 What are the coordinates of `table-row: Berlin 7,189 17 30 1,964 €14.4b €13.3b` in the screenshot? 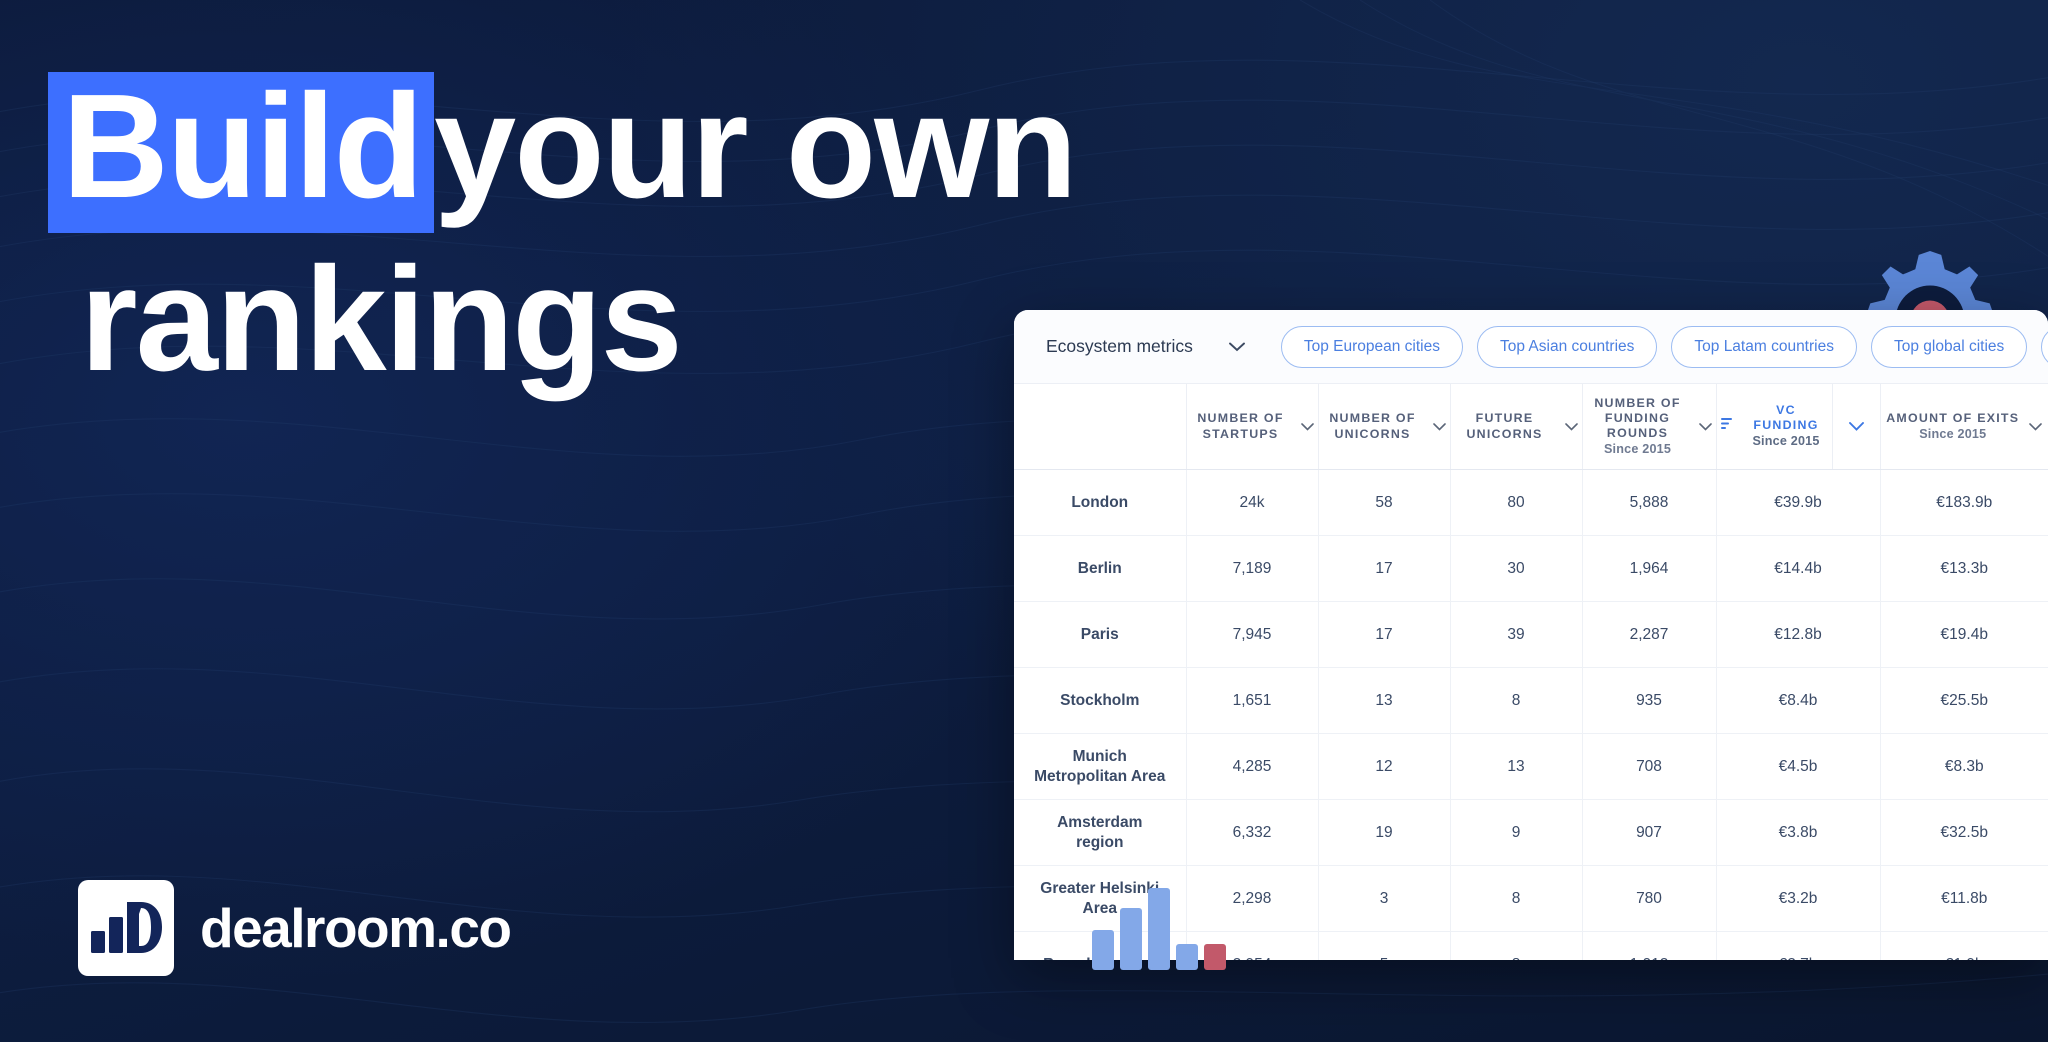 It's located at (1531, 568).